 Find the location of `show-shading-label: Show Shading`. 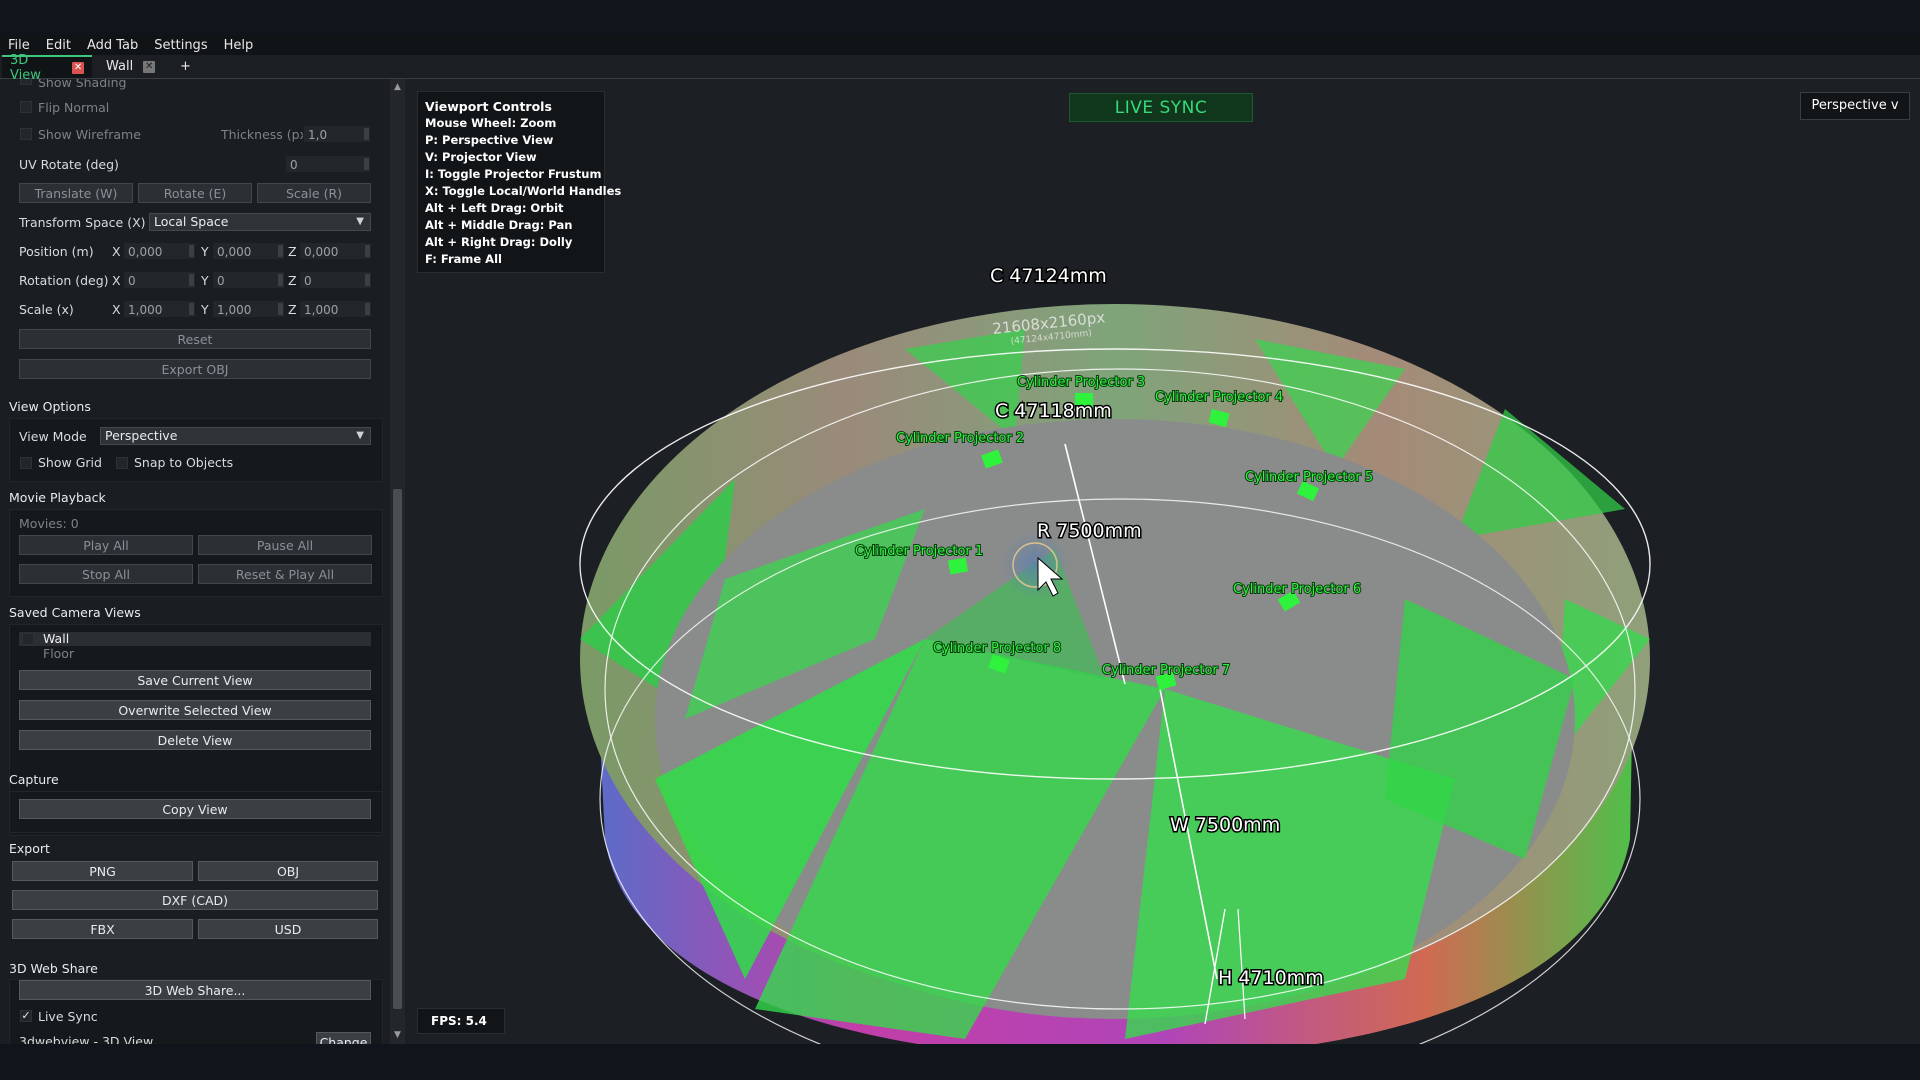

show-shading-label: Show Shading is located at coordinates (82, 84).